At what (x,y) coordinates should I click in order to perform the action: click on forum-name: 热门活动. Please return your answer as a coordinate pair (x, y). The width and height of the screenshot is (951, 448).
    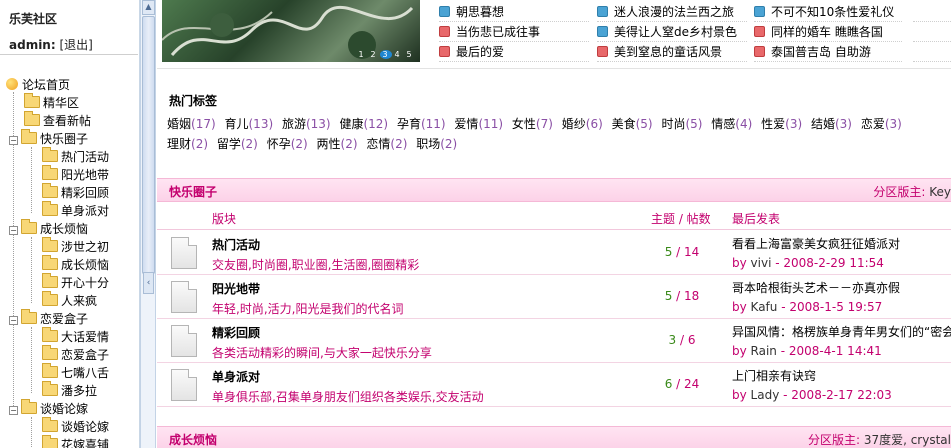
    Looking at the image, I should click on (236, 244).